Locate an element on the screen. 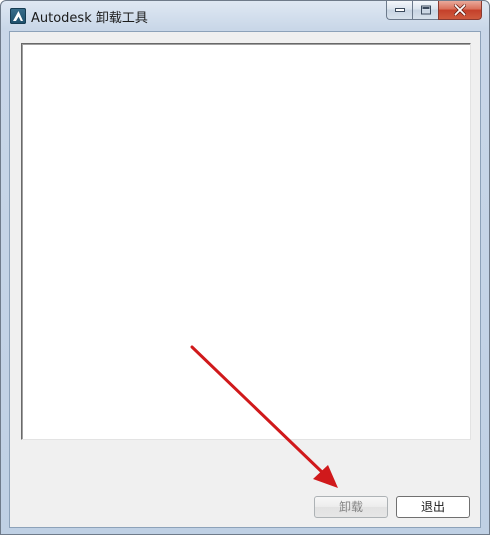 This screenshot has height=535, width=490. uninstall-button: 卸载 is located at coordinates (351, 507).